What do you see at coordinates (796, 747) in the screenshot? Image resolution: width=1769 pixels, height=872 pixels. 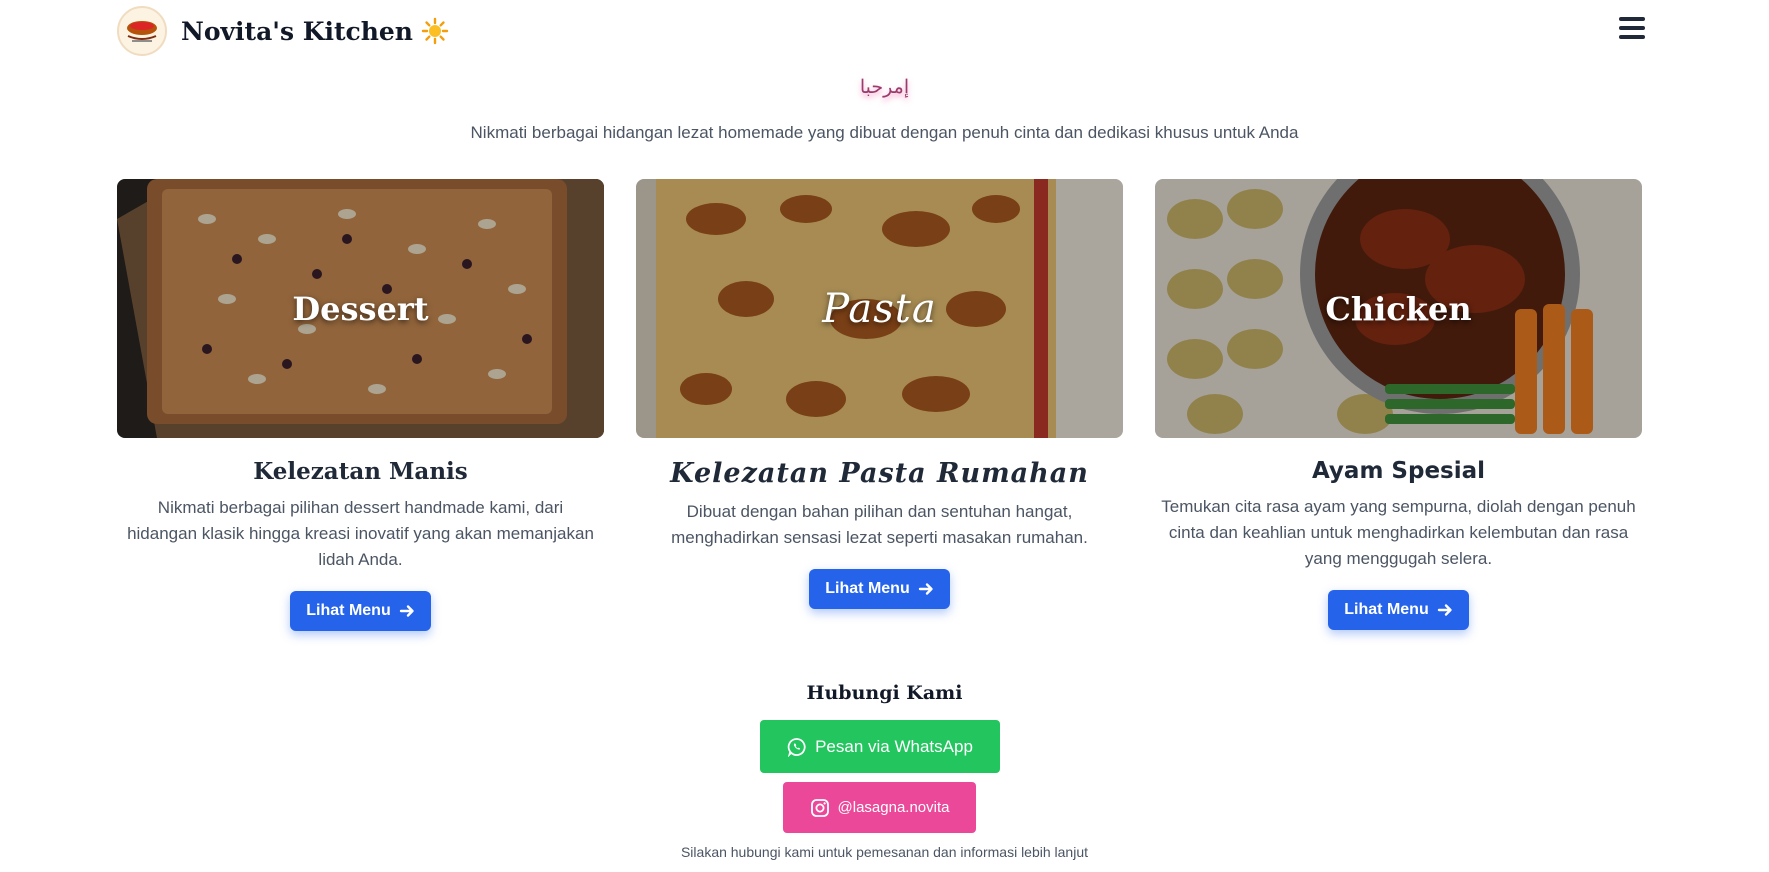 I see `whatsapp-icon` at bounding box center [796, 747].